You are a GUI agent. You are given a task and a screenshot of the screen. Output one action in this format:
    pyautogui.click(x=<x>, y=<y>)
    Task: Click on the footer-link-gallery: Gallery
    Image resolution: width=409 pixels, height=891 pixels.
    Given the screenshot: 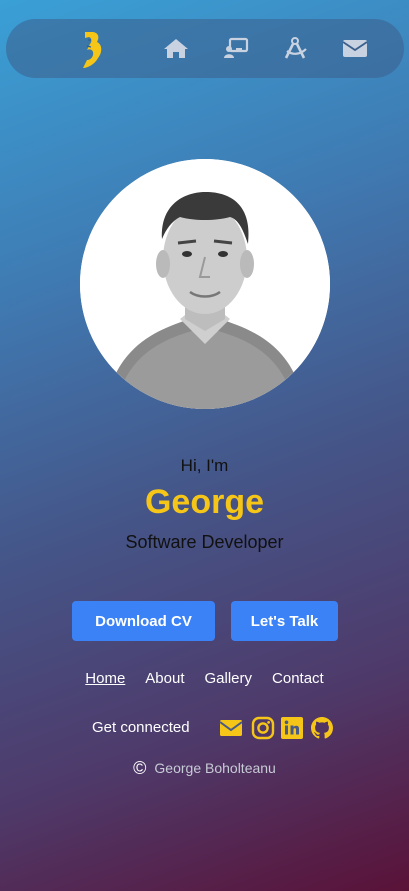 What is the action you would take?
    pyautogui.click(x=229, y=678)
    